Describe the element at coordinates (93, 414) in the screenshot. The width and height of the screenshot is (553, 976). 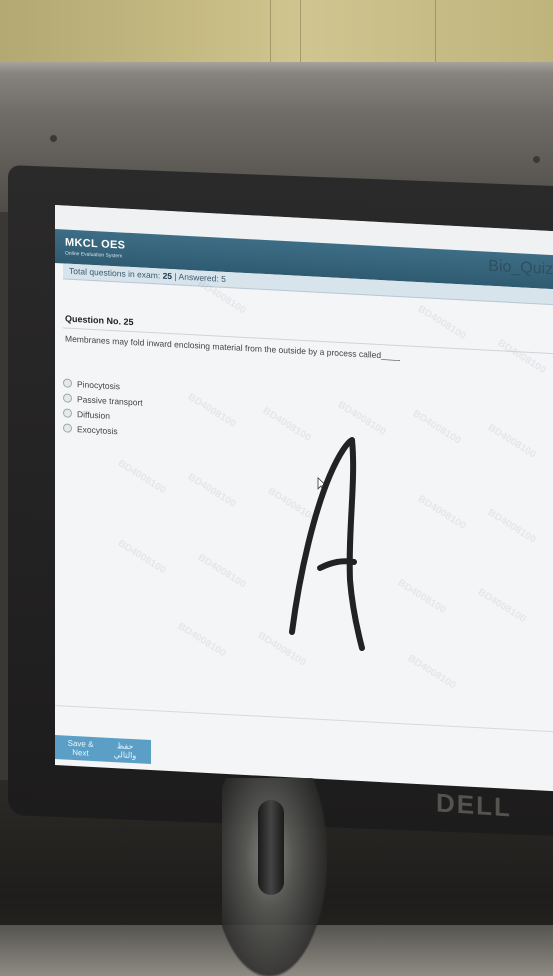
I see `option-label: Diffusion` at that location.